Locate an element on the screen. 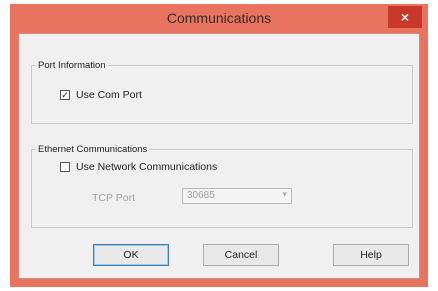  checkmark-icon: ✓ is located at coordinates (65, 95).